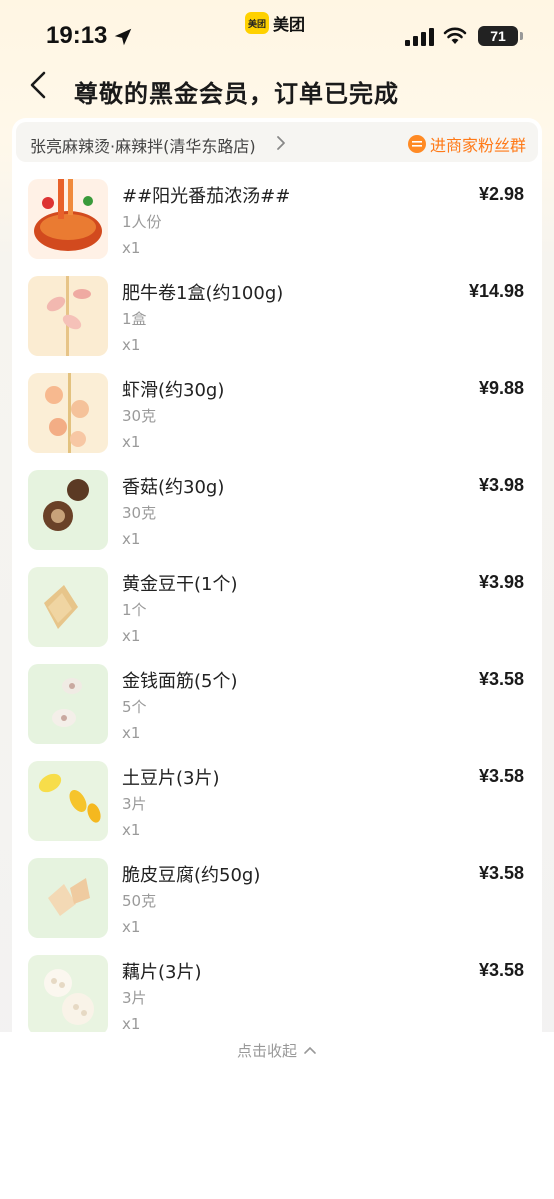 Image resolution: width=554 pixels, height=1199 pixels. What do you see at coordinates (496, 291) in the screenshot?
I see `item-price: ¥14.98` at bounding box center [496, 291].